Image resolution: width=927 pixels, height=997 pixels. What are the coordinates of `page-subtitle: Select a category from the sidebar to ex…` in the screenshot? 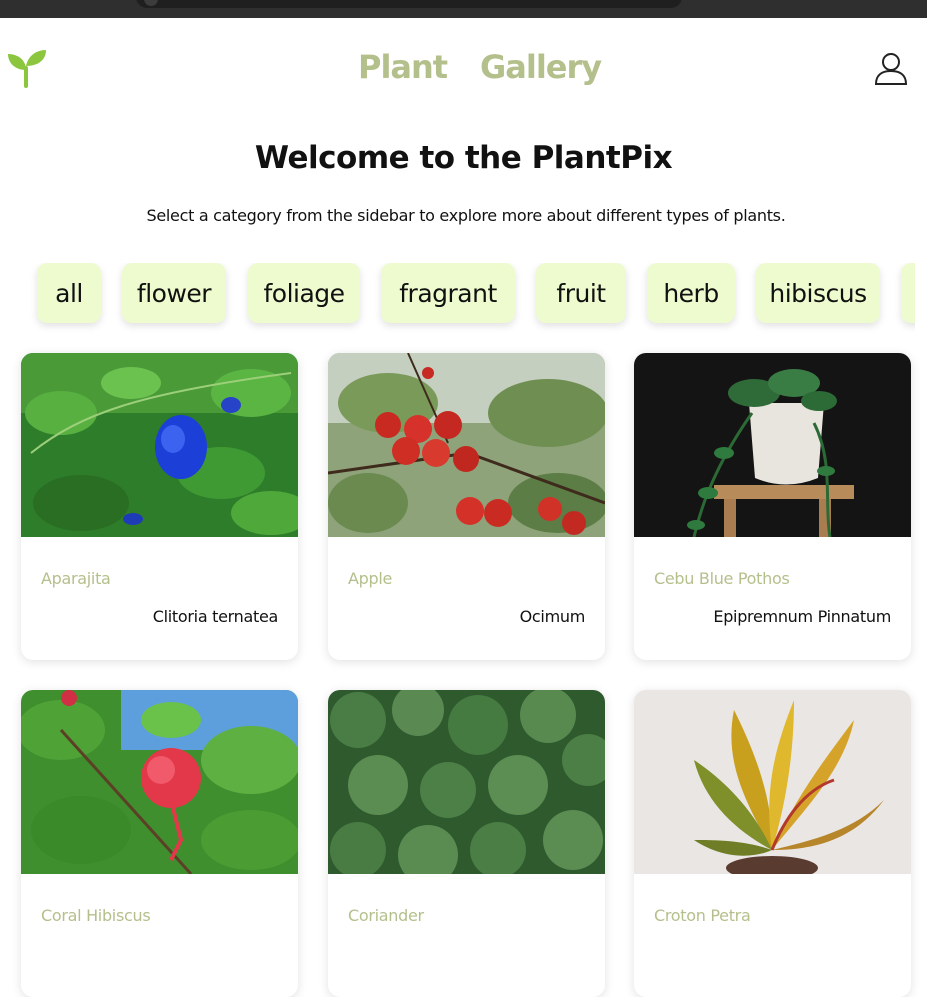 It's located at (466, 215).